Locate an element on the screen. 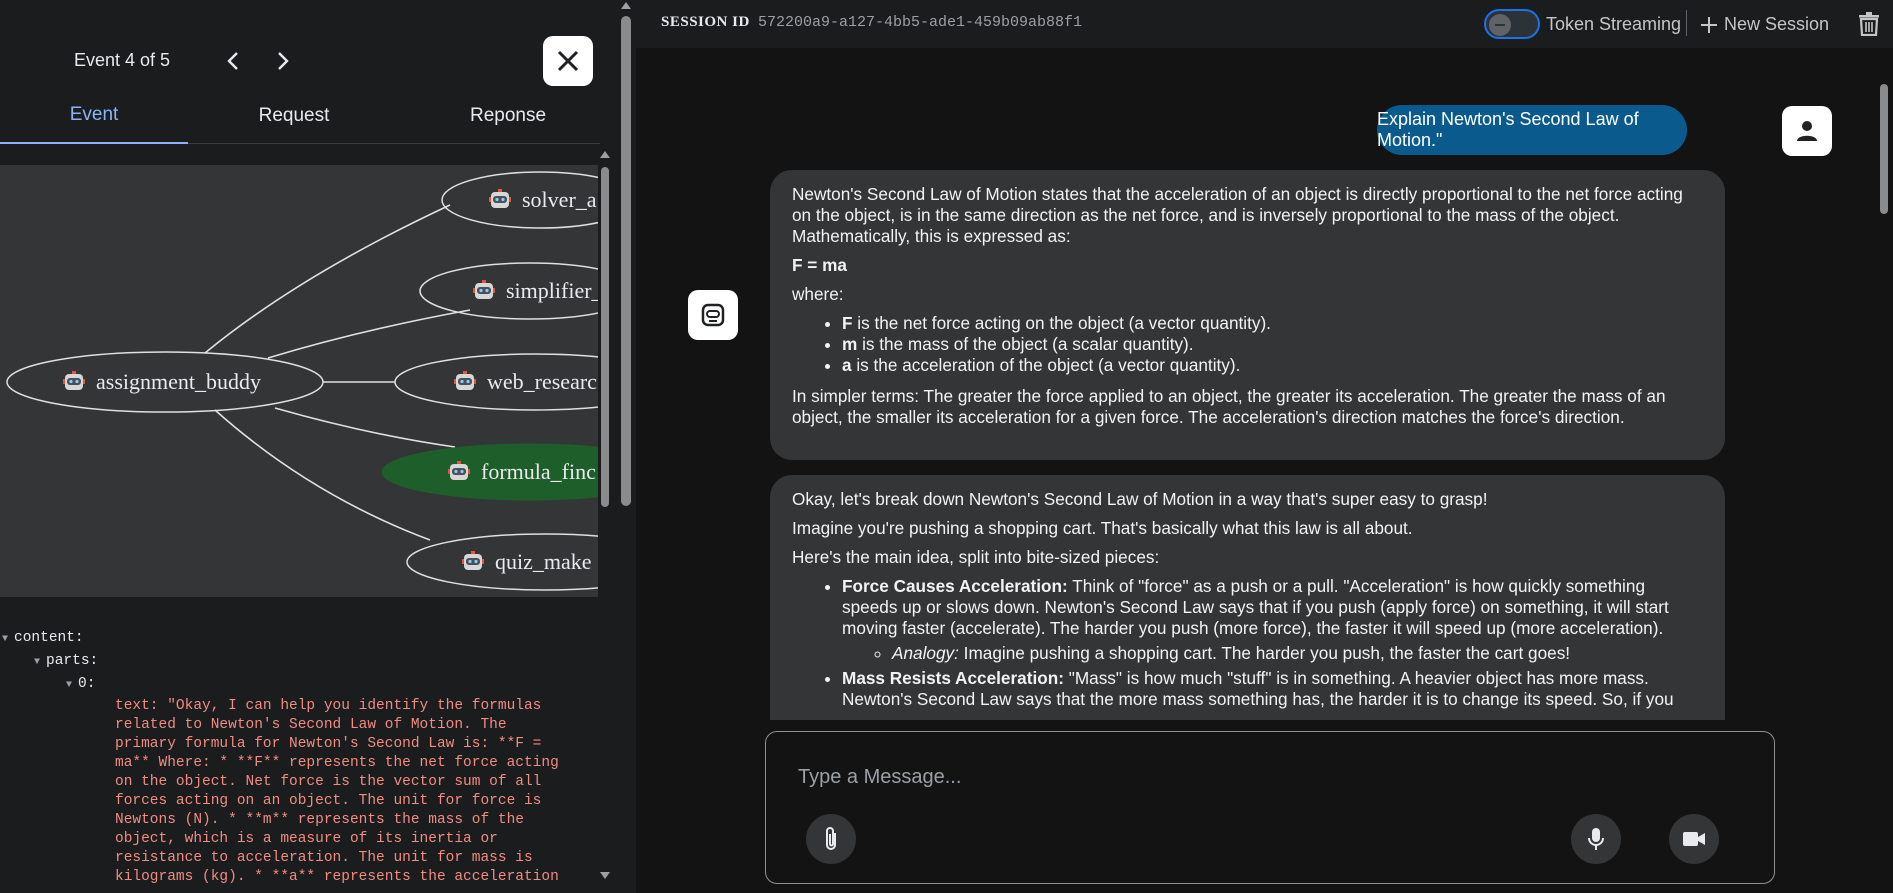 This screenshot has width=1893, height=893. tab-response: Reponse is located at coordinates (508, 116).